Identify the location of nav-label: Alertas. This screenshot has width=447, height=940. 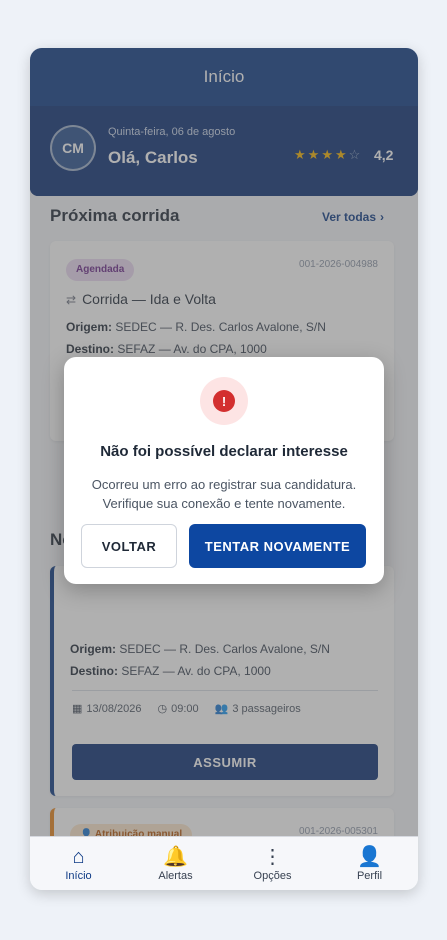
(175, 875).